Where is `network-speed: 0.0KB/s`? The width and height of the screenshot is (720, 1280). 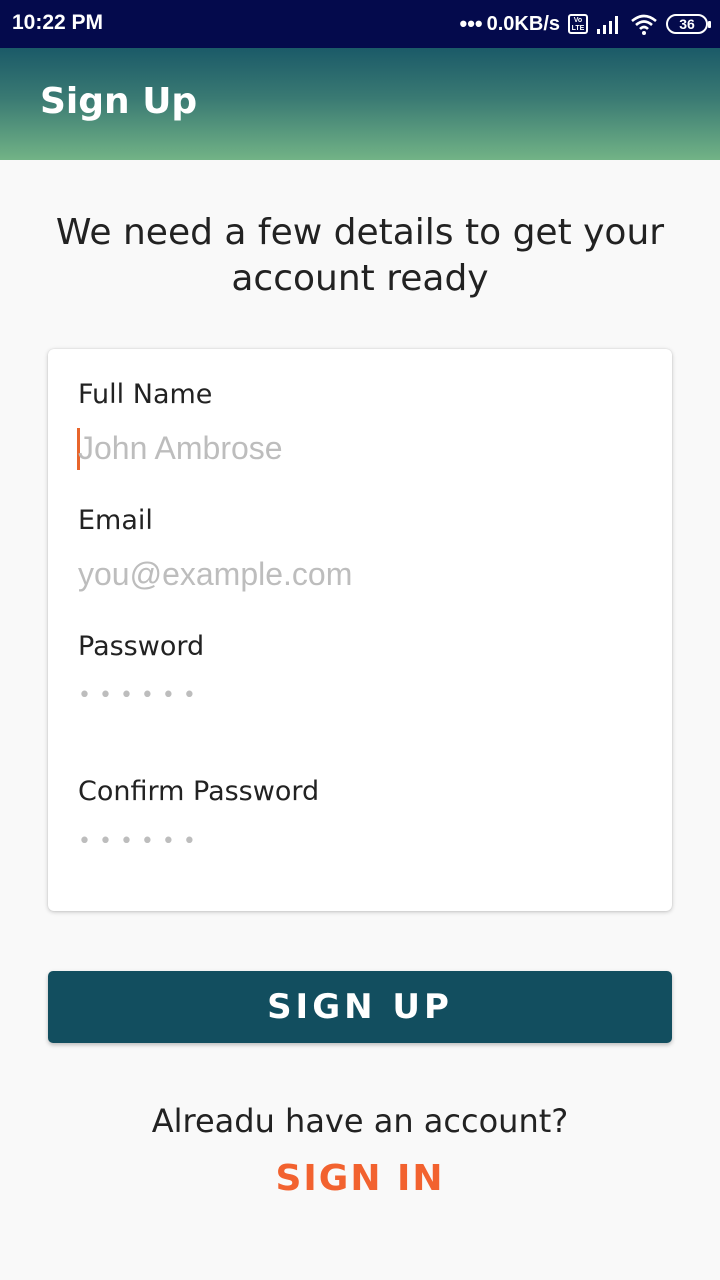 network-speed: 0.0KB/s is located at coordinates (523, 23).